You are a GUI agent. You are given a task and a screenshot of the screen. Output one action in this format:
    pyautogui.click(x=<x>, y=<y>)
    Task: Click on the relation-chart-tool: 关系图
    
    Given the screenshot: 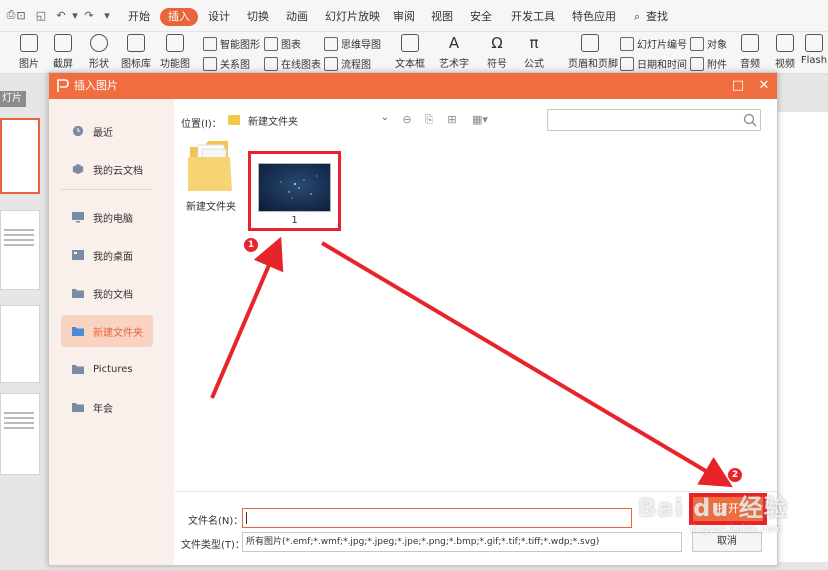 What is the action you would take?
    pyautogui.click(x=226, y=63)
    